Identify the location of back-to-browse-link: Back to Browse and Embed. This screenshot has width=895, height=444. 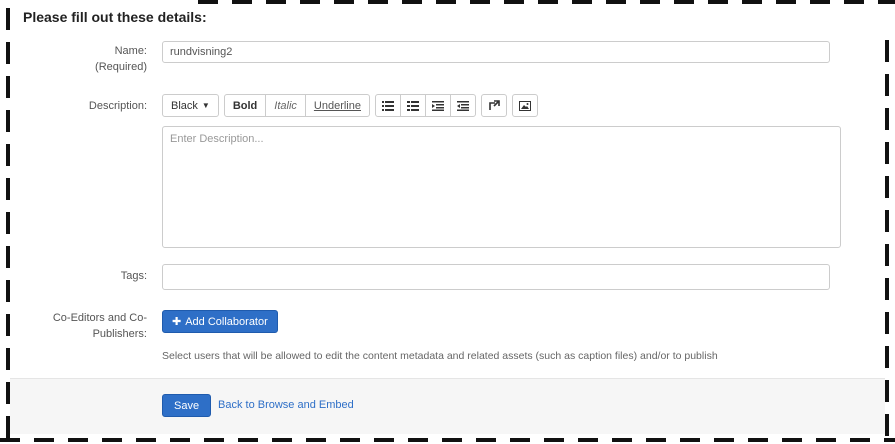
(286, 405).